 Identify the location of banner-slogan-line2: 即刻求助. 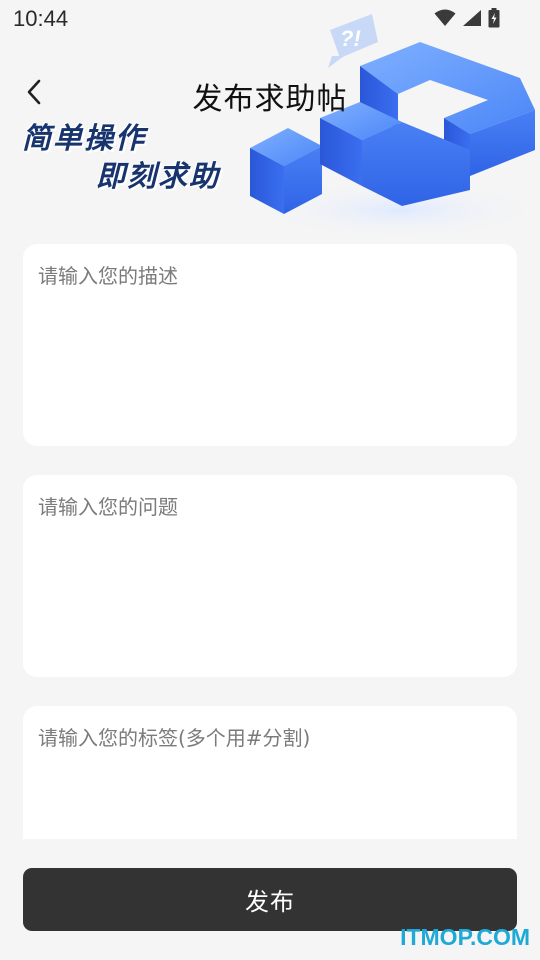
(158, 176).